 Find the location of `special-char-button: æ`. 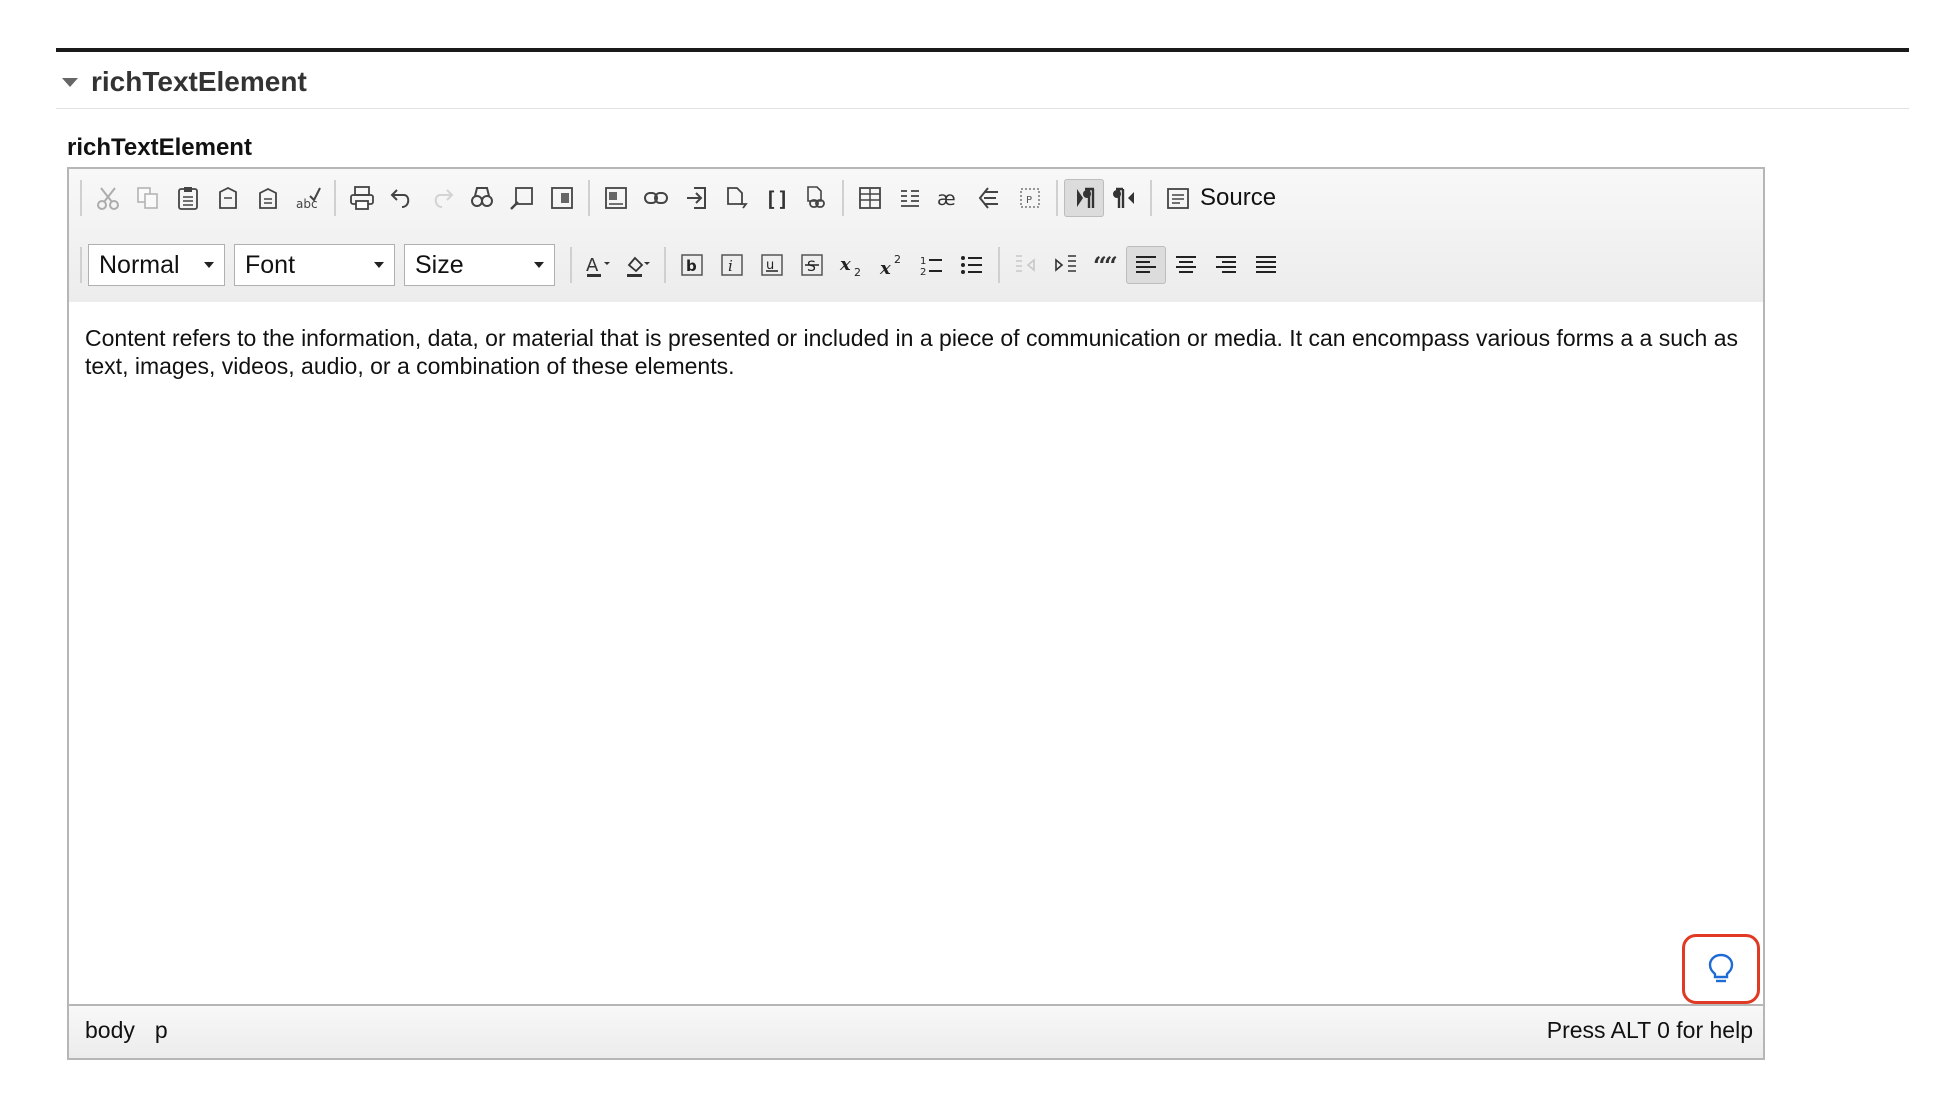

special-char-button: æ is located at coordinates (950, 198).